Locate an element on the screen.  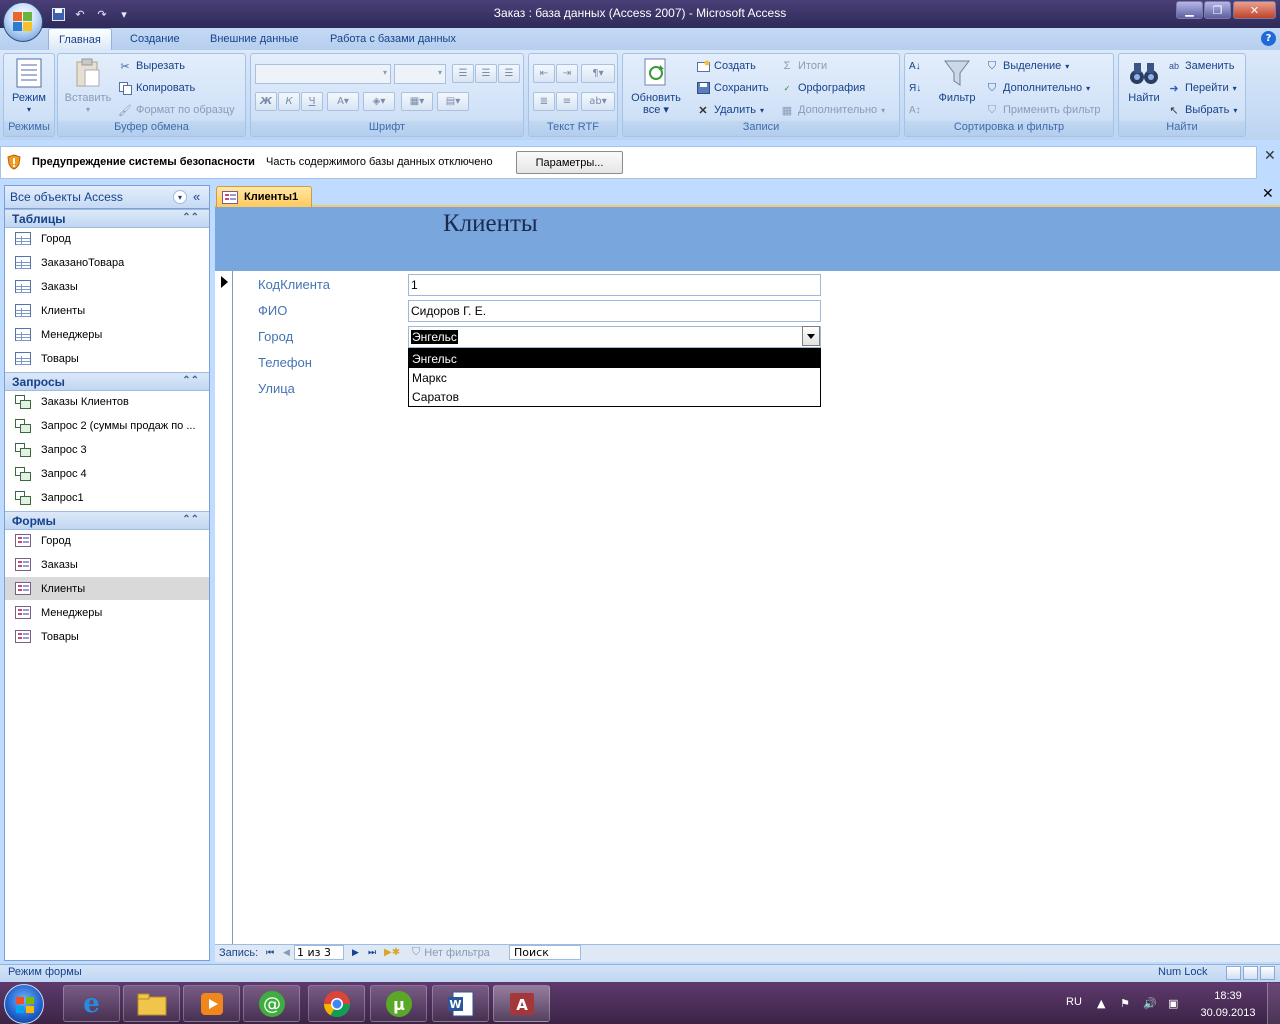
form-view-icon is located at coordinates (1233, 973).